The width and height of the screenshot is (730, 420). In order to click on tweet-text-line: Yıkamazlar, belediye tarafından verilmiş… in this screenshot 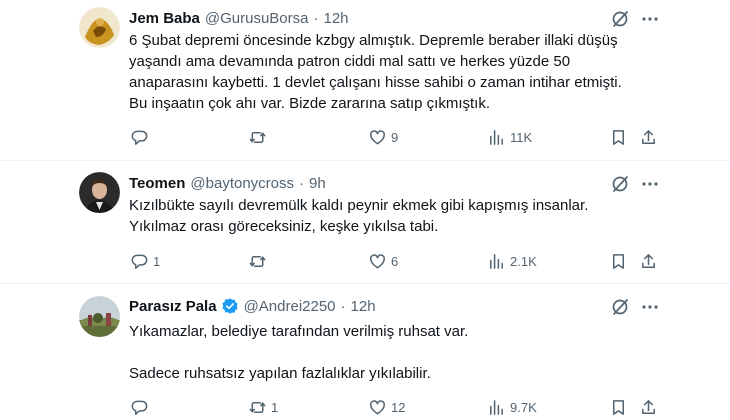, I will do `click(299, 331)`.